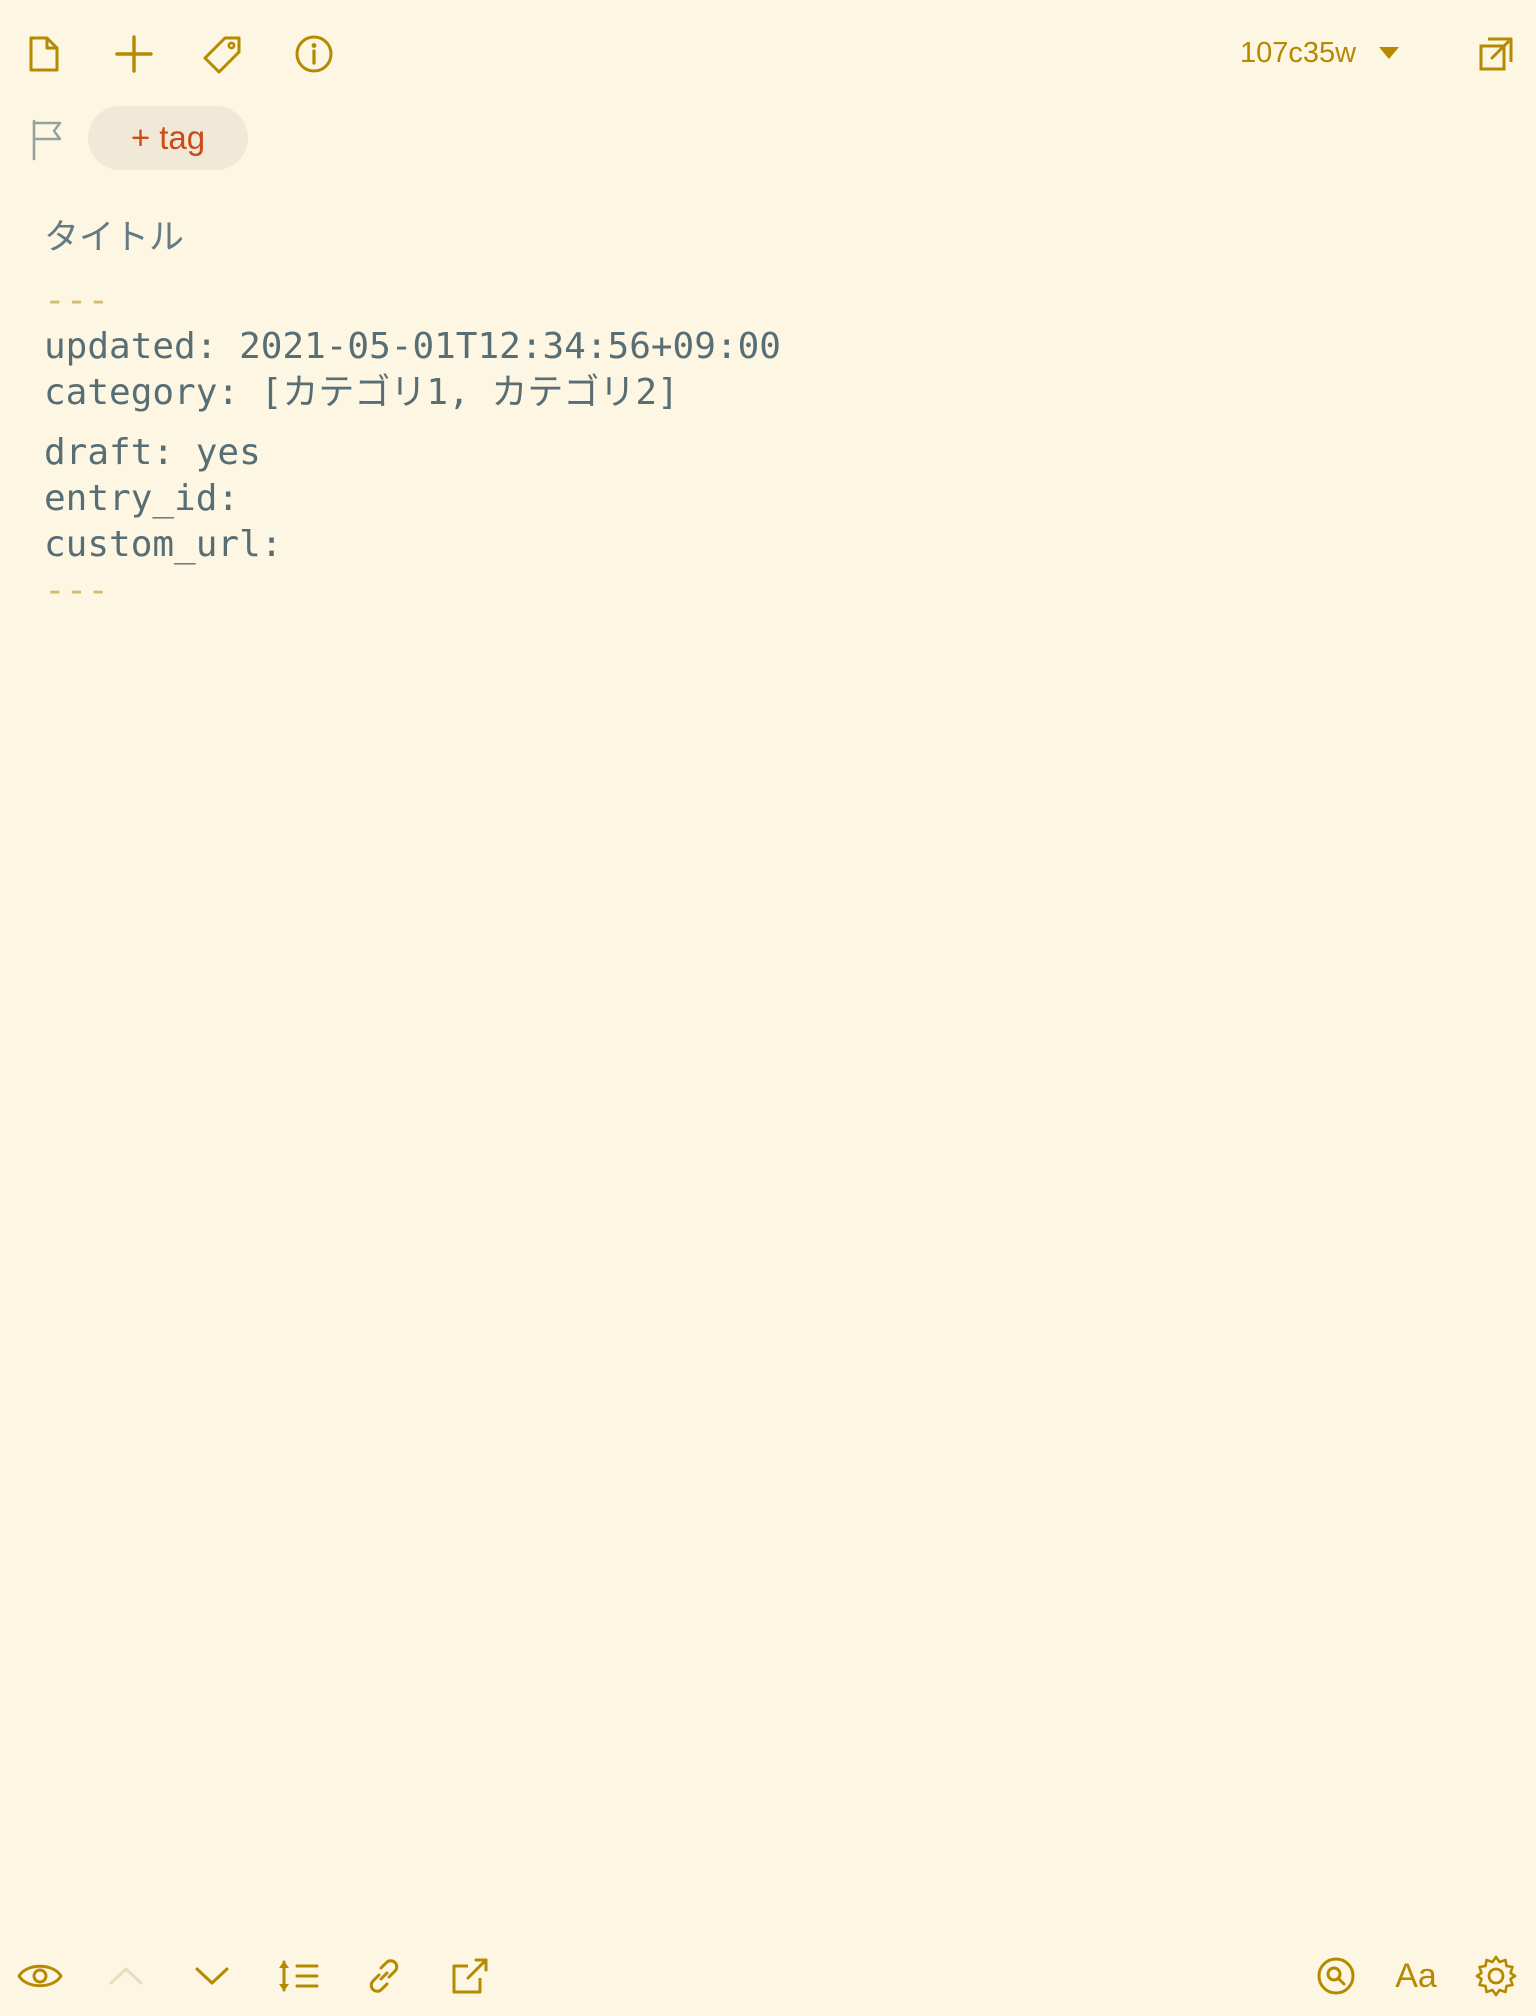 This screenshot has height=2016, width=1536. I want to click on font-icon: Aa, so click(1416, 1976).